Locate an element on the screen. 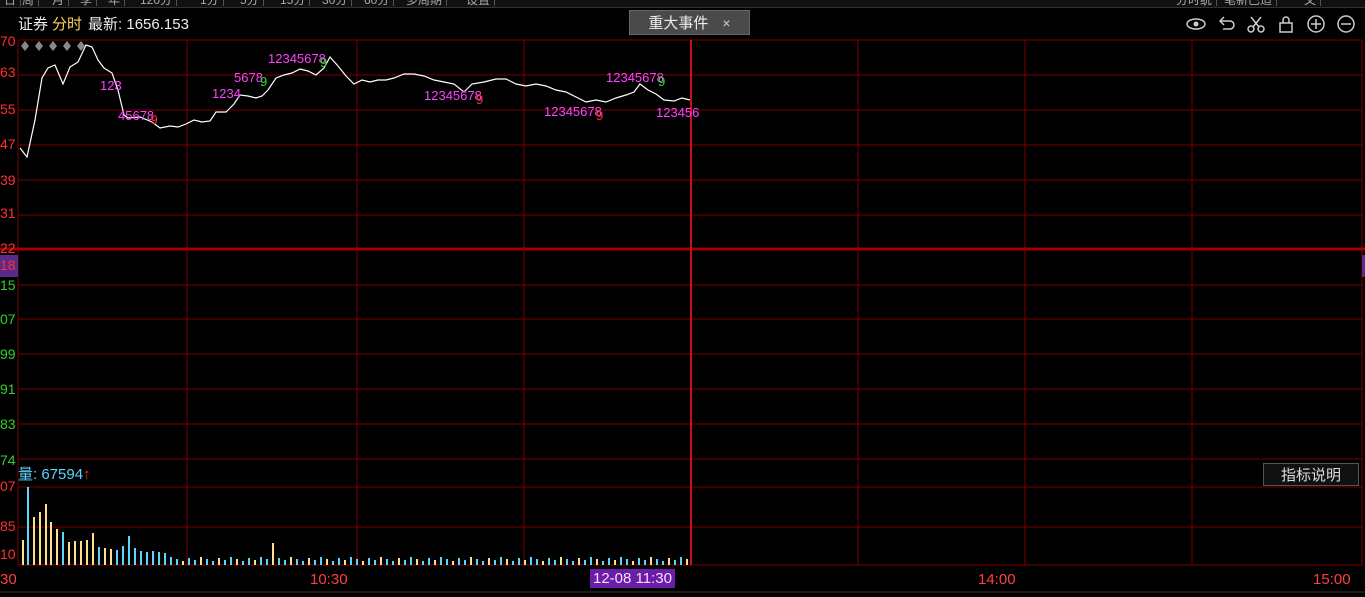  volume-axis-label: 85 is located at coordinates (8, 526).